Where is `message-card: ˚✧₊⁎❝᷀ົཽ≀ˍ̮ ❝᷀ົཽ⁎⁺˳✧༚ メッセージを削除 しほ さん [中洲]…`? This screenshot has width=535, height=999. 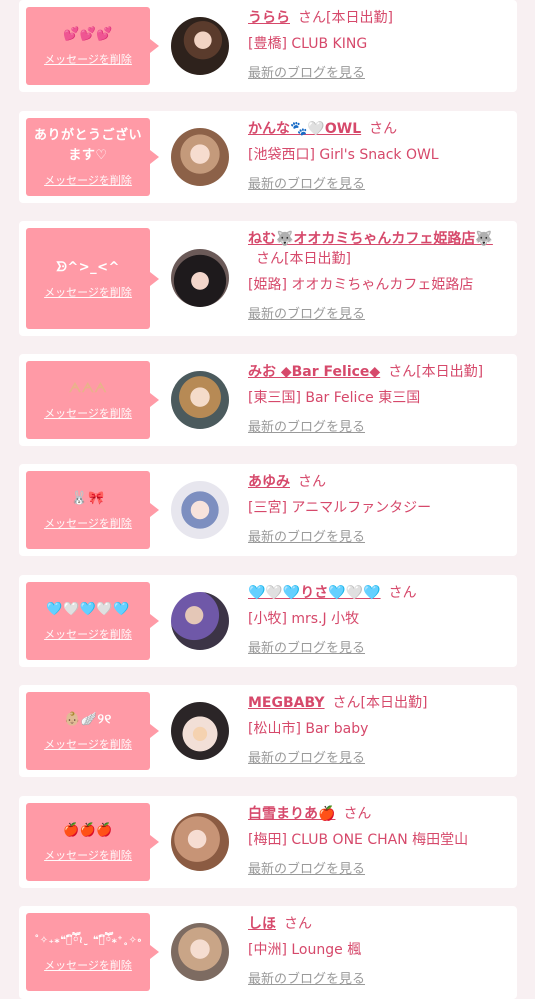
message-card: ˚✧₊⁎❝᷀ົཽ≀ˍ̮ ❝᷀ົཽ⁎⁺˳✧༚ メッセージを削除 しほ さん [中洲]… is located at coordinates (268, 952).